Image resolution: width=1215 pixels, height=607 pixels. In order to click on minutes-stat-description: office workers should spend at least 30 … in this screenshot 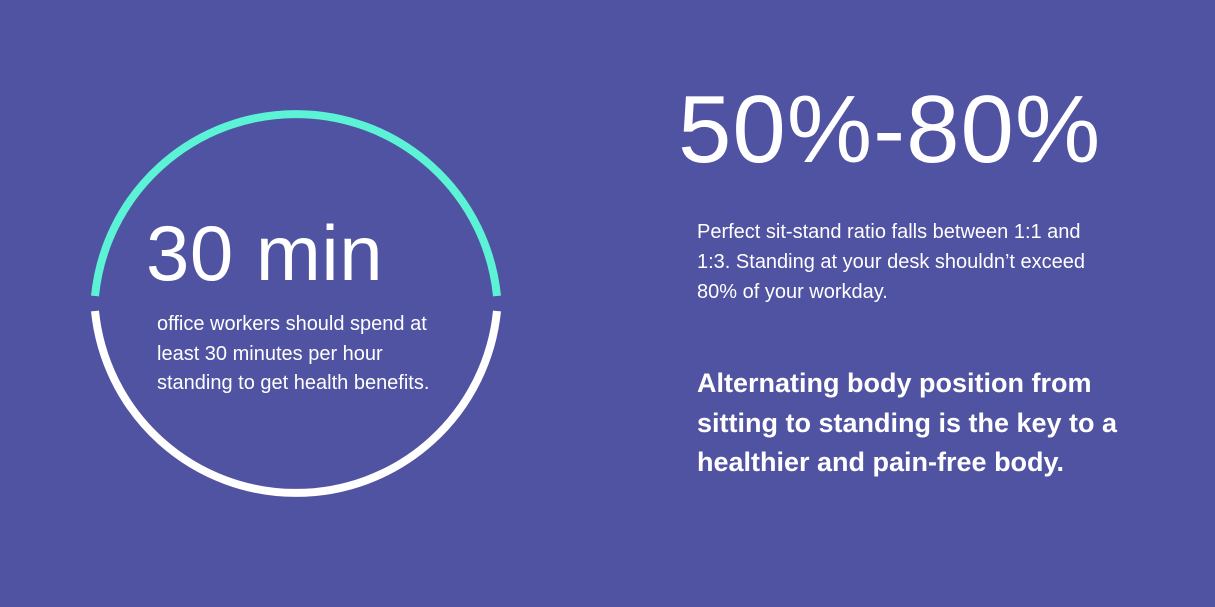, I will do `click(293, 353)`.